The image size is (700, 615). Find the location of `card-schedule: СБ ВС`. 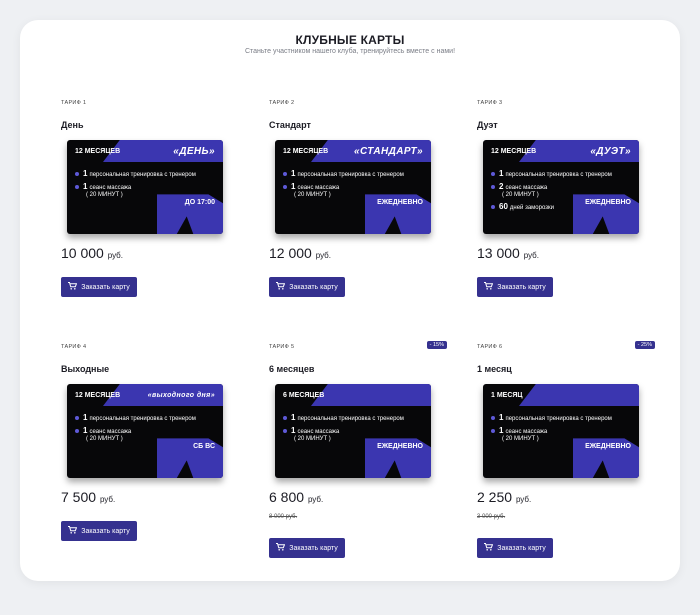

card-schedule: СБ ВС is located at coordinates (204, 446).